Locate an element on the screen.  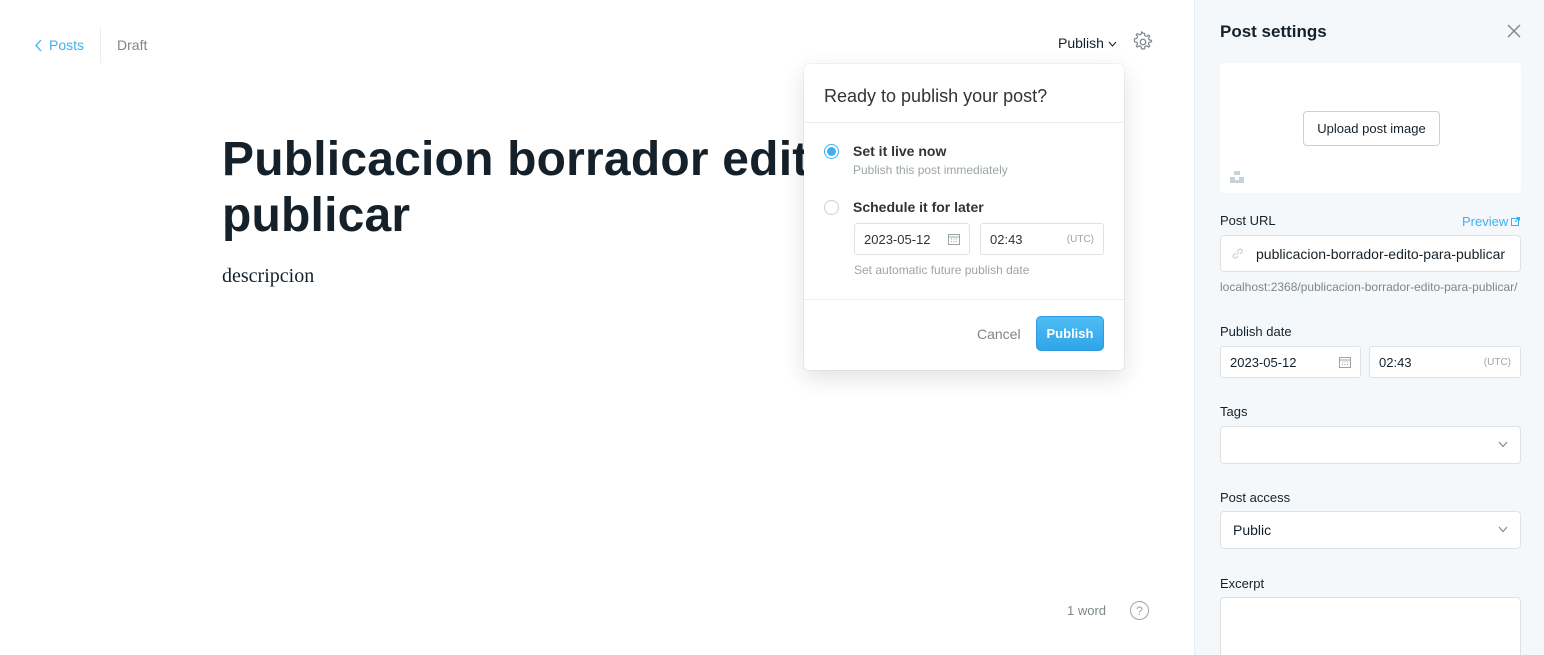
publish-button: Publish is located at coordinates (1070, 333).